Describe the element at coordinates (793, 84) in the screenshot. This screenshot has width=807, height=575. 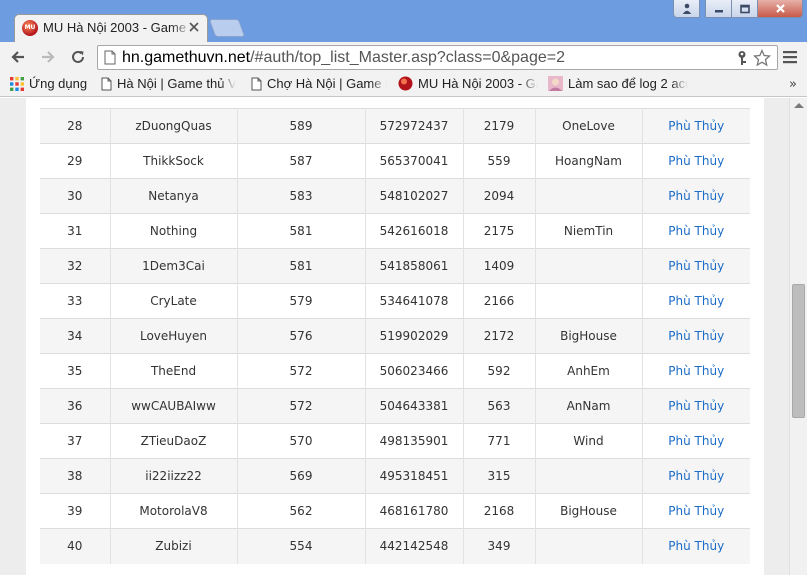
I see `bookmarks-overflow-button: »` at that location.